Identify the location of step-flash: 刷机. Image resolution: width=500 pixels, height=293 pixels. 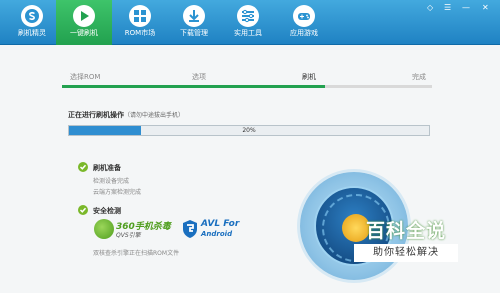
(309, 77).